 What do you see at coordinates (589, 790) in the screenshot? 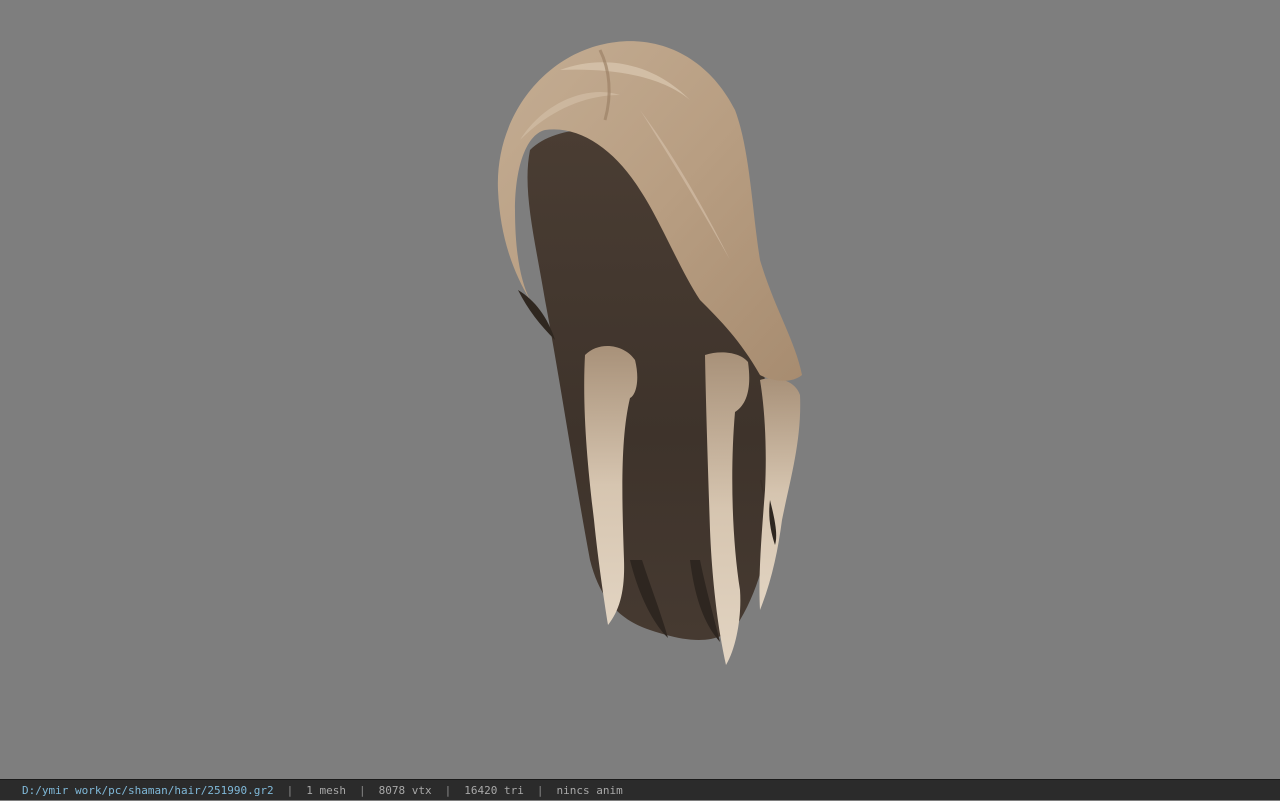
I see `anim-status: nincs anim` at bounding box center [589, 790].